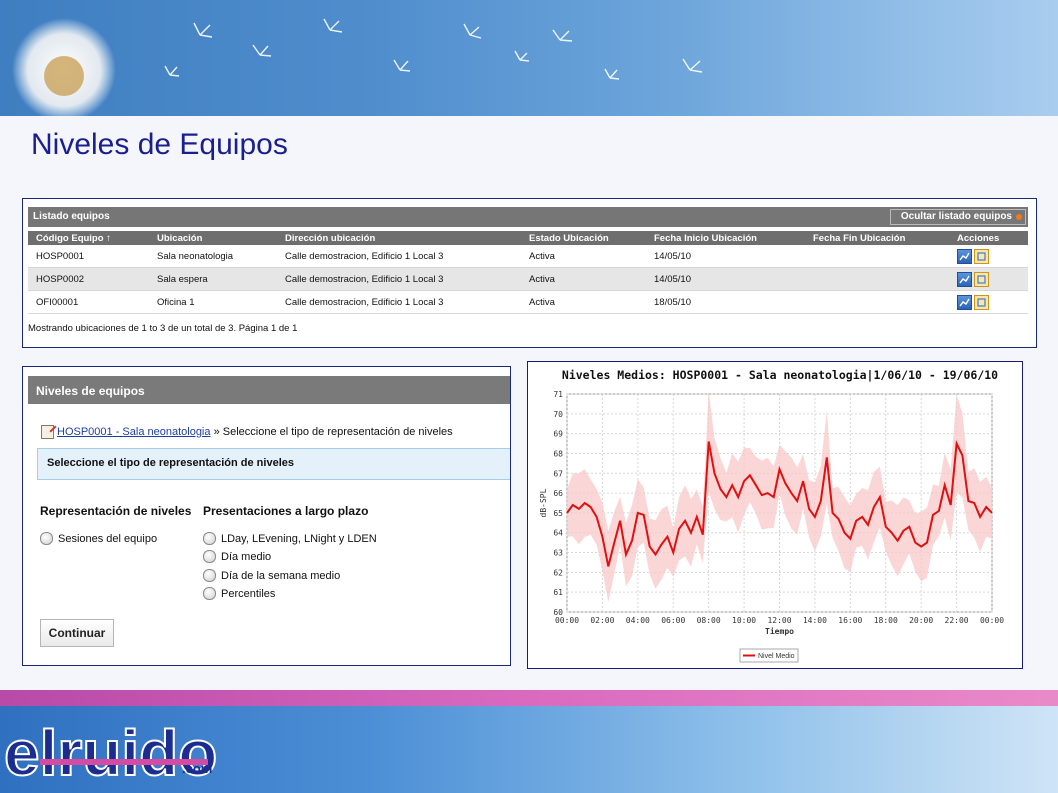 This screenshot has width=1058, height=793. I want to click on radio-dia-semana: Día de la semana medio, so click(271, 575).